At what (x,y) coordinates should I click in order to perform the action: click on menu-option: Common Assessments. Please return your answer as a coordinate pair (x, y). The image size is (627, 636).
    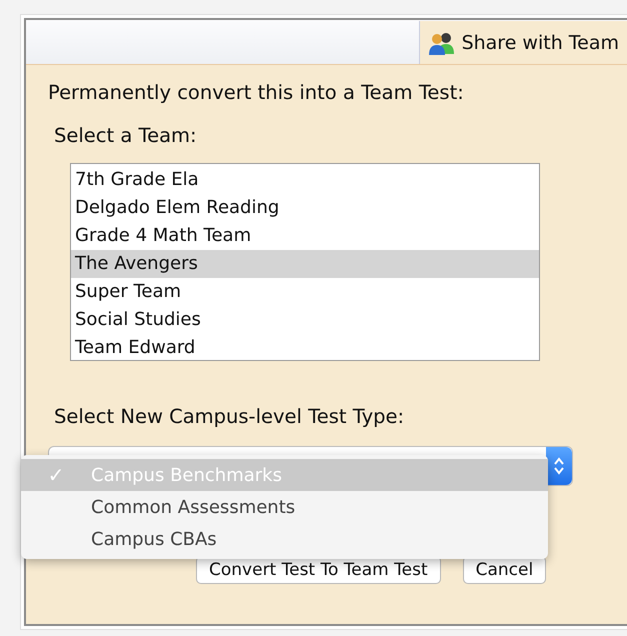
    Looking at the image, I should click on (284, 507).